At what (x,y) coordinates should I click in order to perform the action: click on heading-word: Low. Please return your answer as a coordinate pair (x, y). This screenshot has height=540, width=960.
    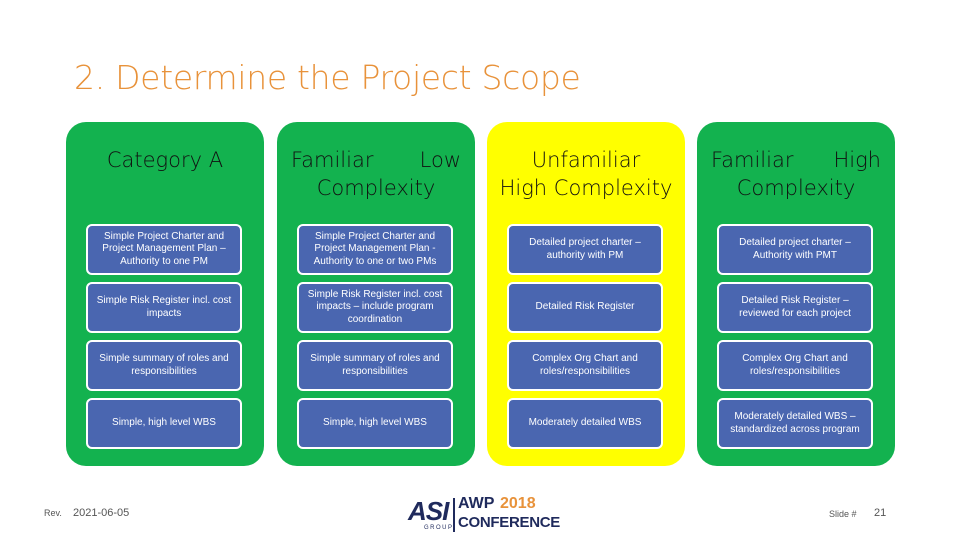
    Looking at the image, I should click on (440, 160).